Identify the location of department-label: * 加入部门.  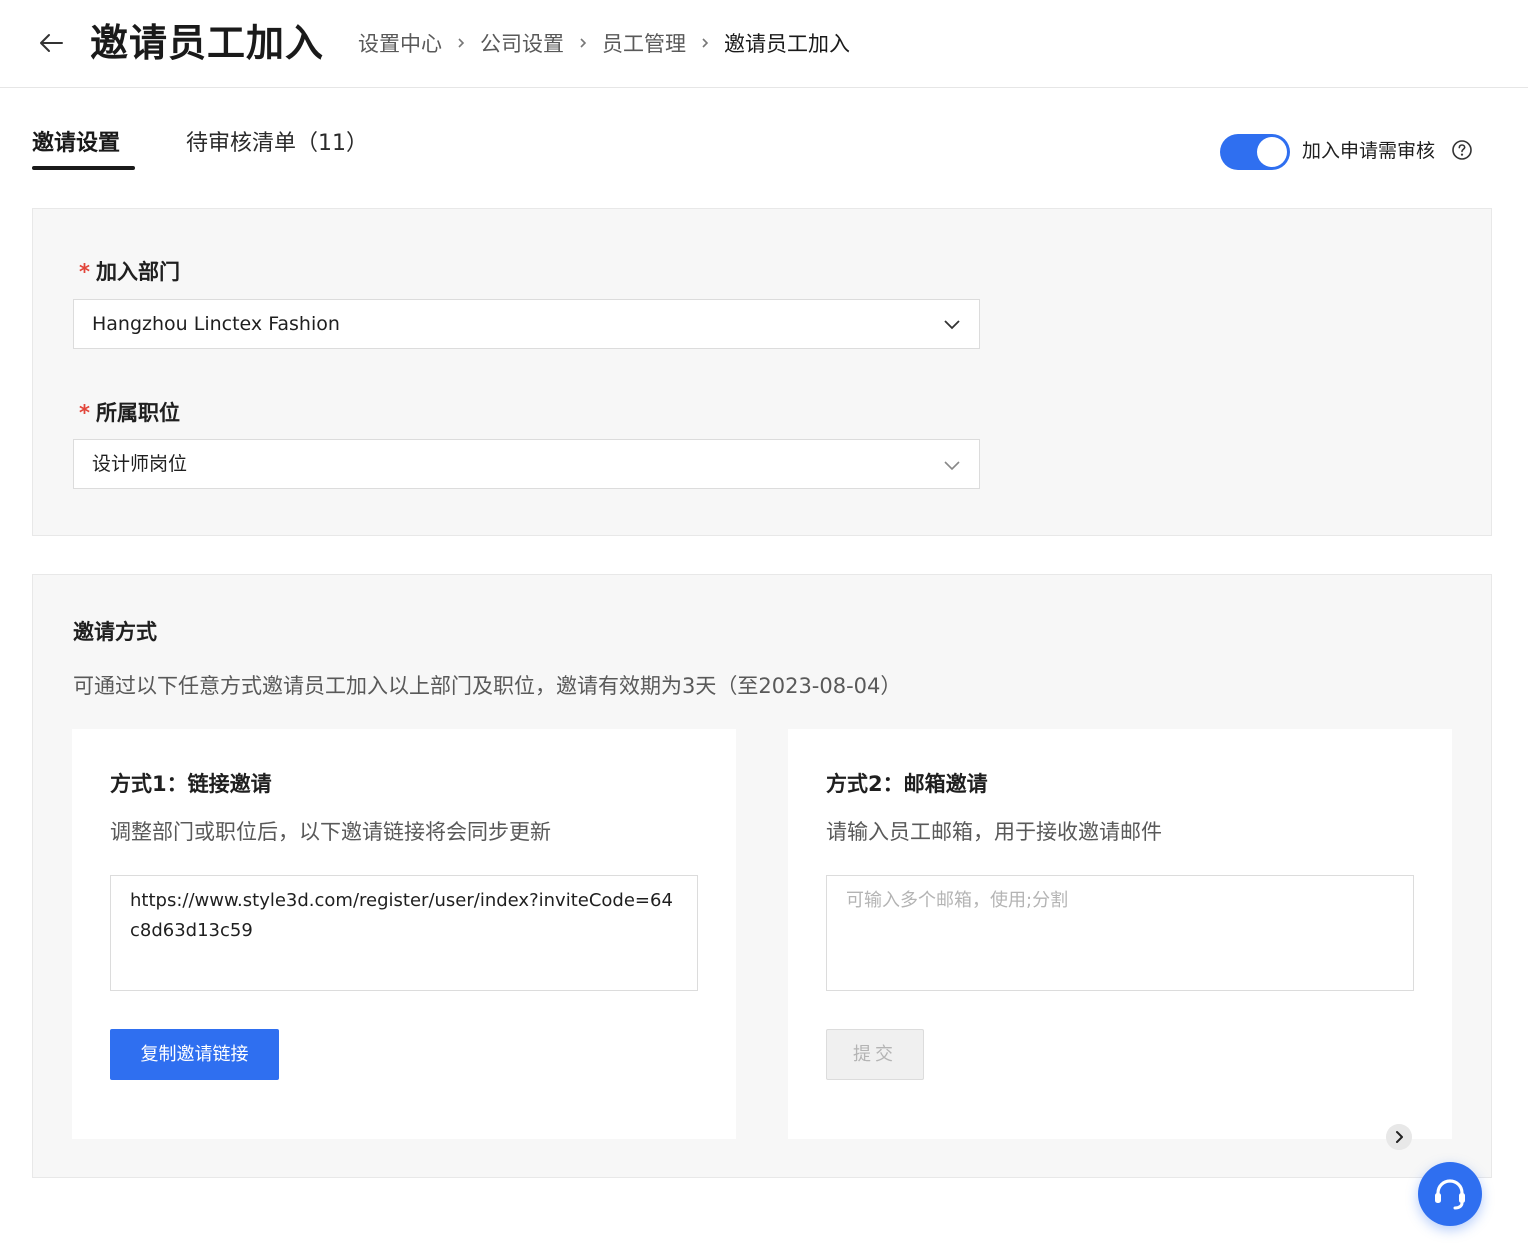
(129, 272).